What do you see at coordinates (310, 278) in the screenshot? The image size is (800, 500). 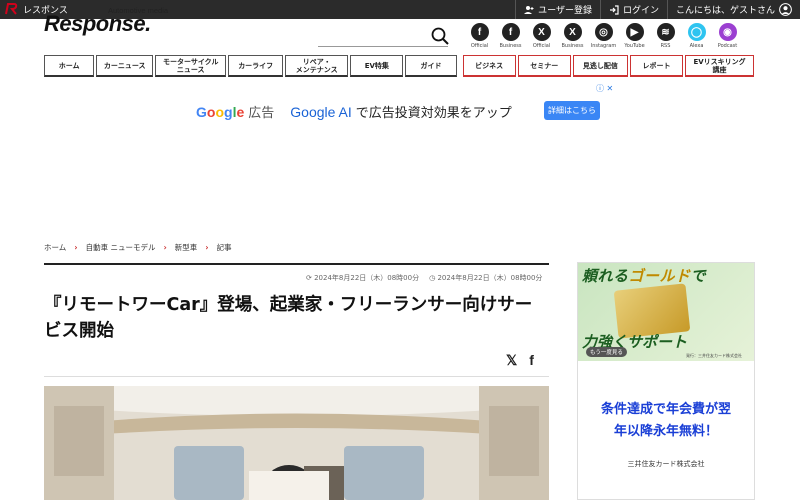 I see `refresh-icon: ⟳` at bounding box center [310, 278].